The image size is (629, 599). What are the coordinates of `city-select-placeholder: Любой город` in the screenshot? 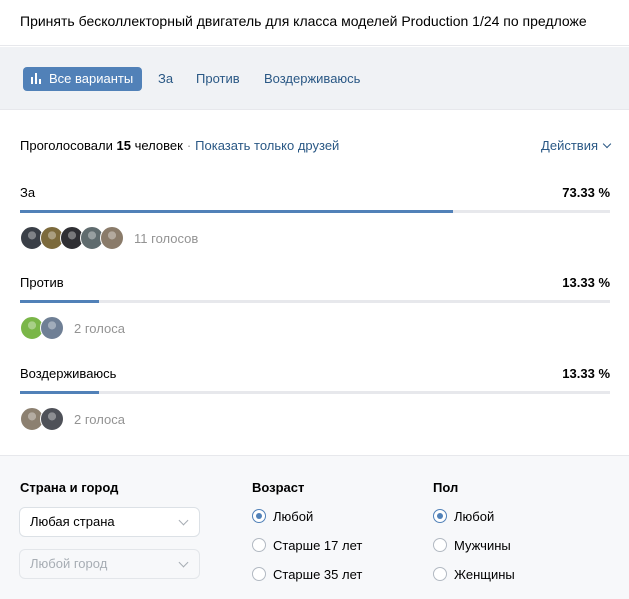 It's located at (69, 563).